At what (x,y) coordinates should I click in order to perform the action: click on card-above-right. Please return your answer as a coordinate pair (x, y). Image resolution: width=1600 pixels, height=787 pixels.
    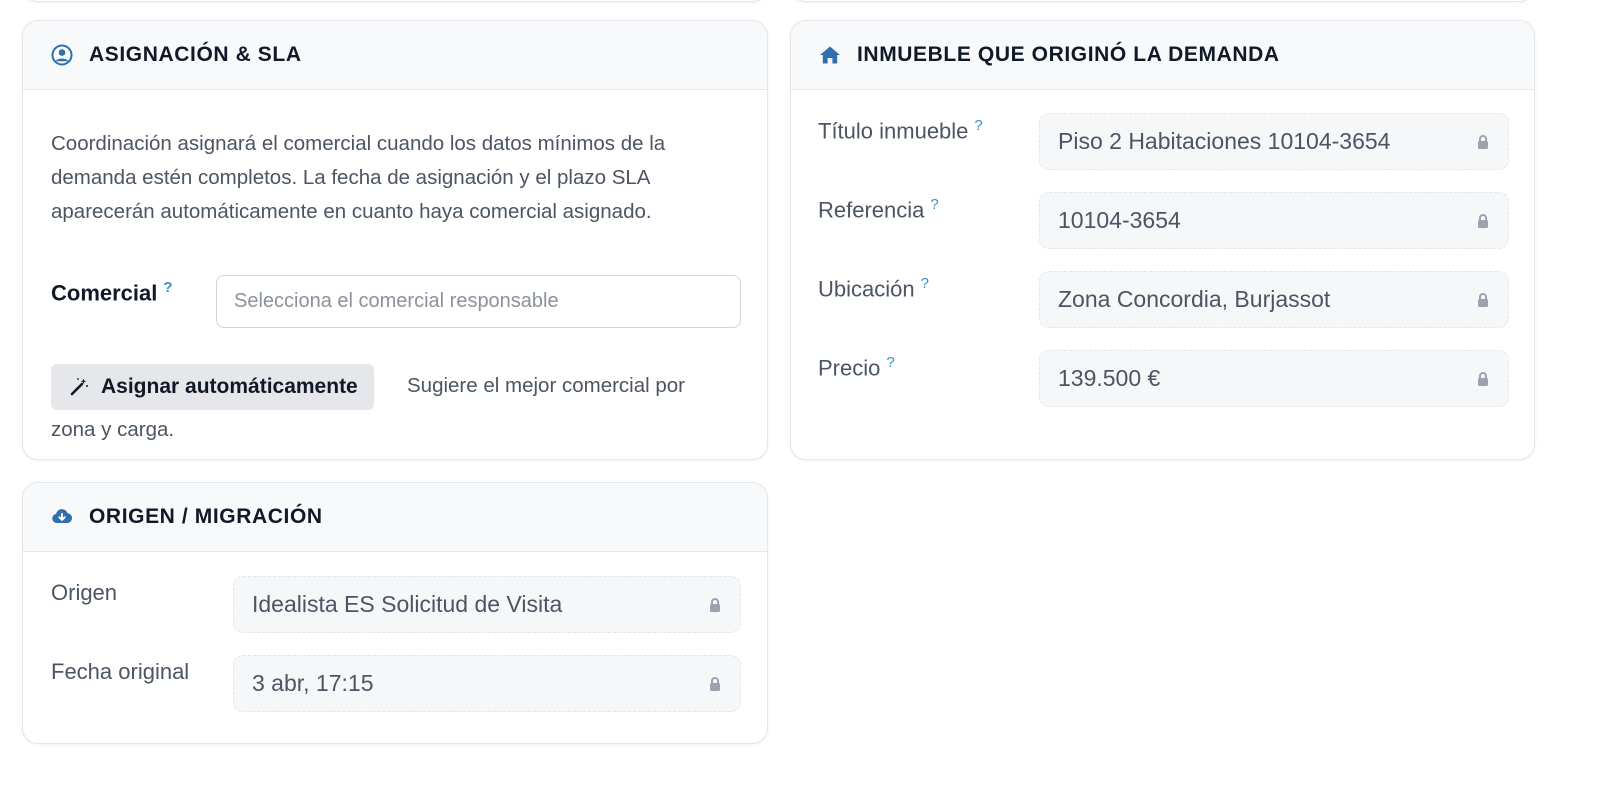
    Looking at the image, I should click on (1162, 1).